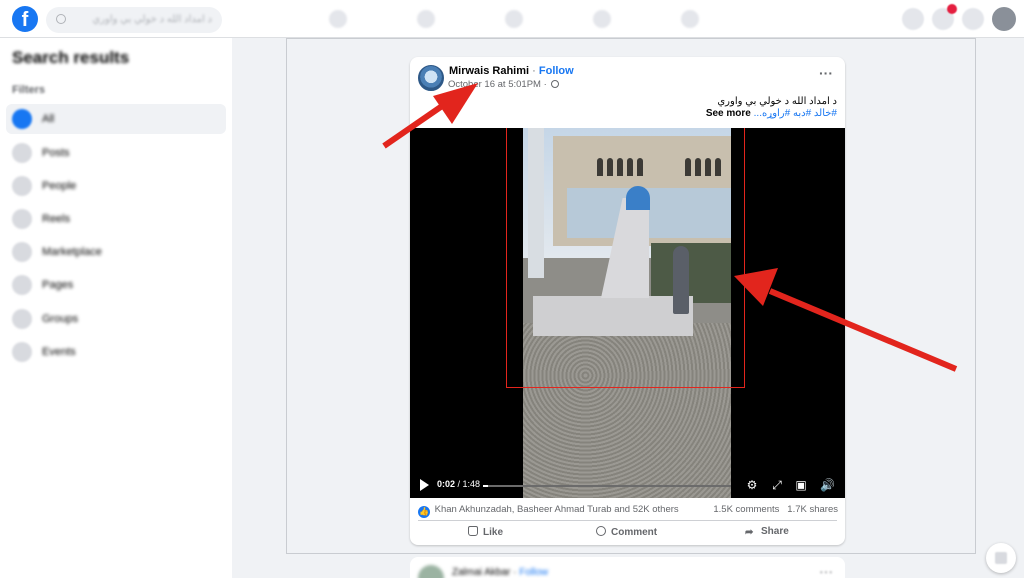 This screenshot has height=578, width=1024. I want to click on next-post-card: Zalmai Akbar · Follow ···, so click(627, 567).